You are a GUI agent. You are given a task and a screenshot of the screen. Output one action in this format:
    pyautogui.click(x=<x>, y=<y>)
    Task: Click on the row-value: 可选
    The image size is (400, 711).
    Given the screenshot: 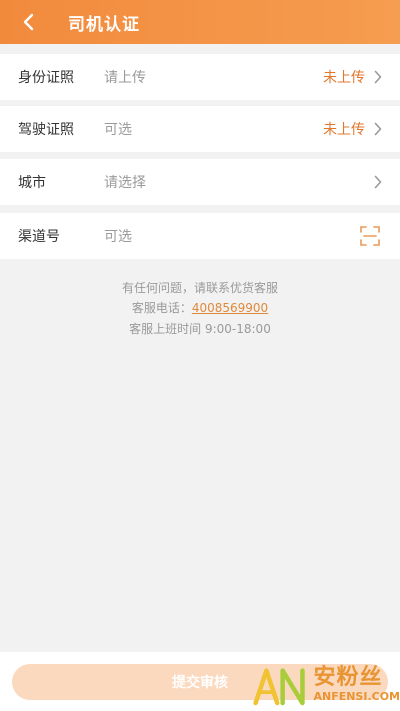 What is the action you would take?
    pyautogui.click(x=118, y=130)
    